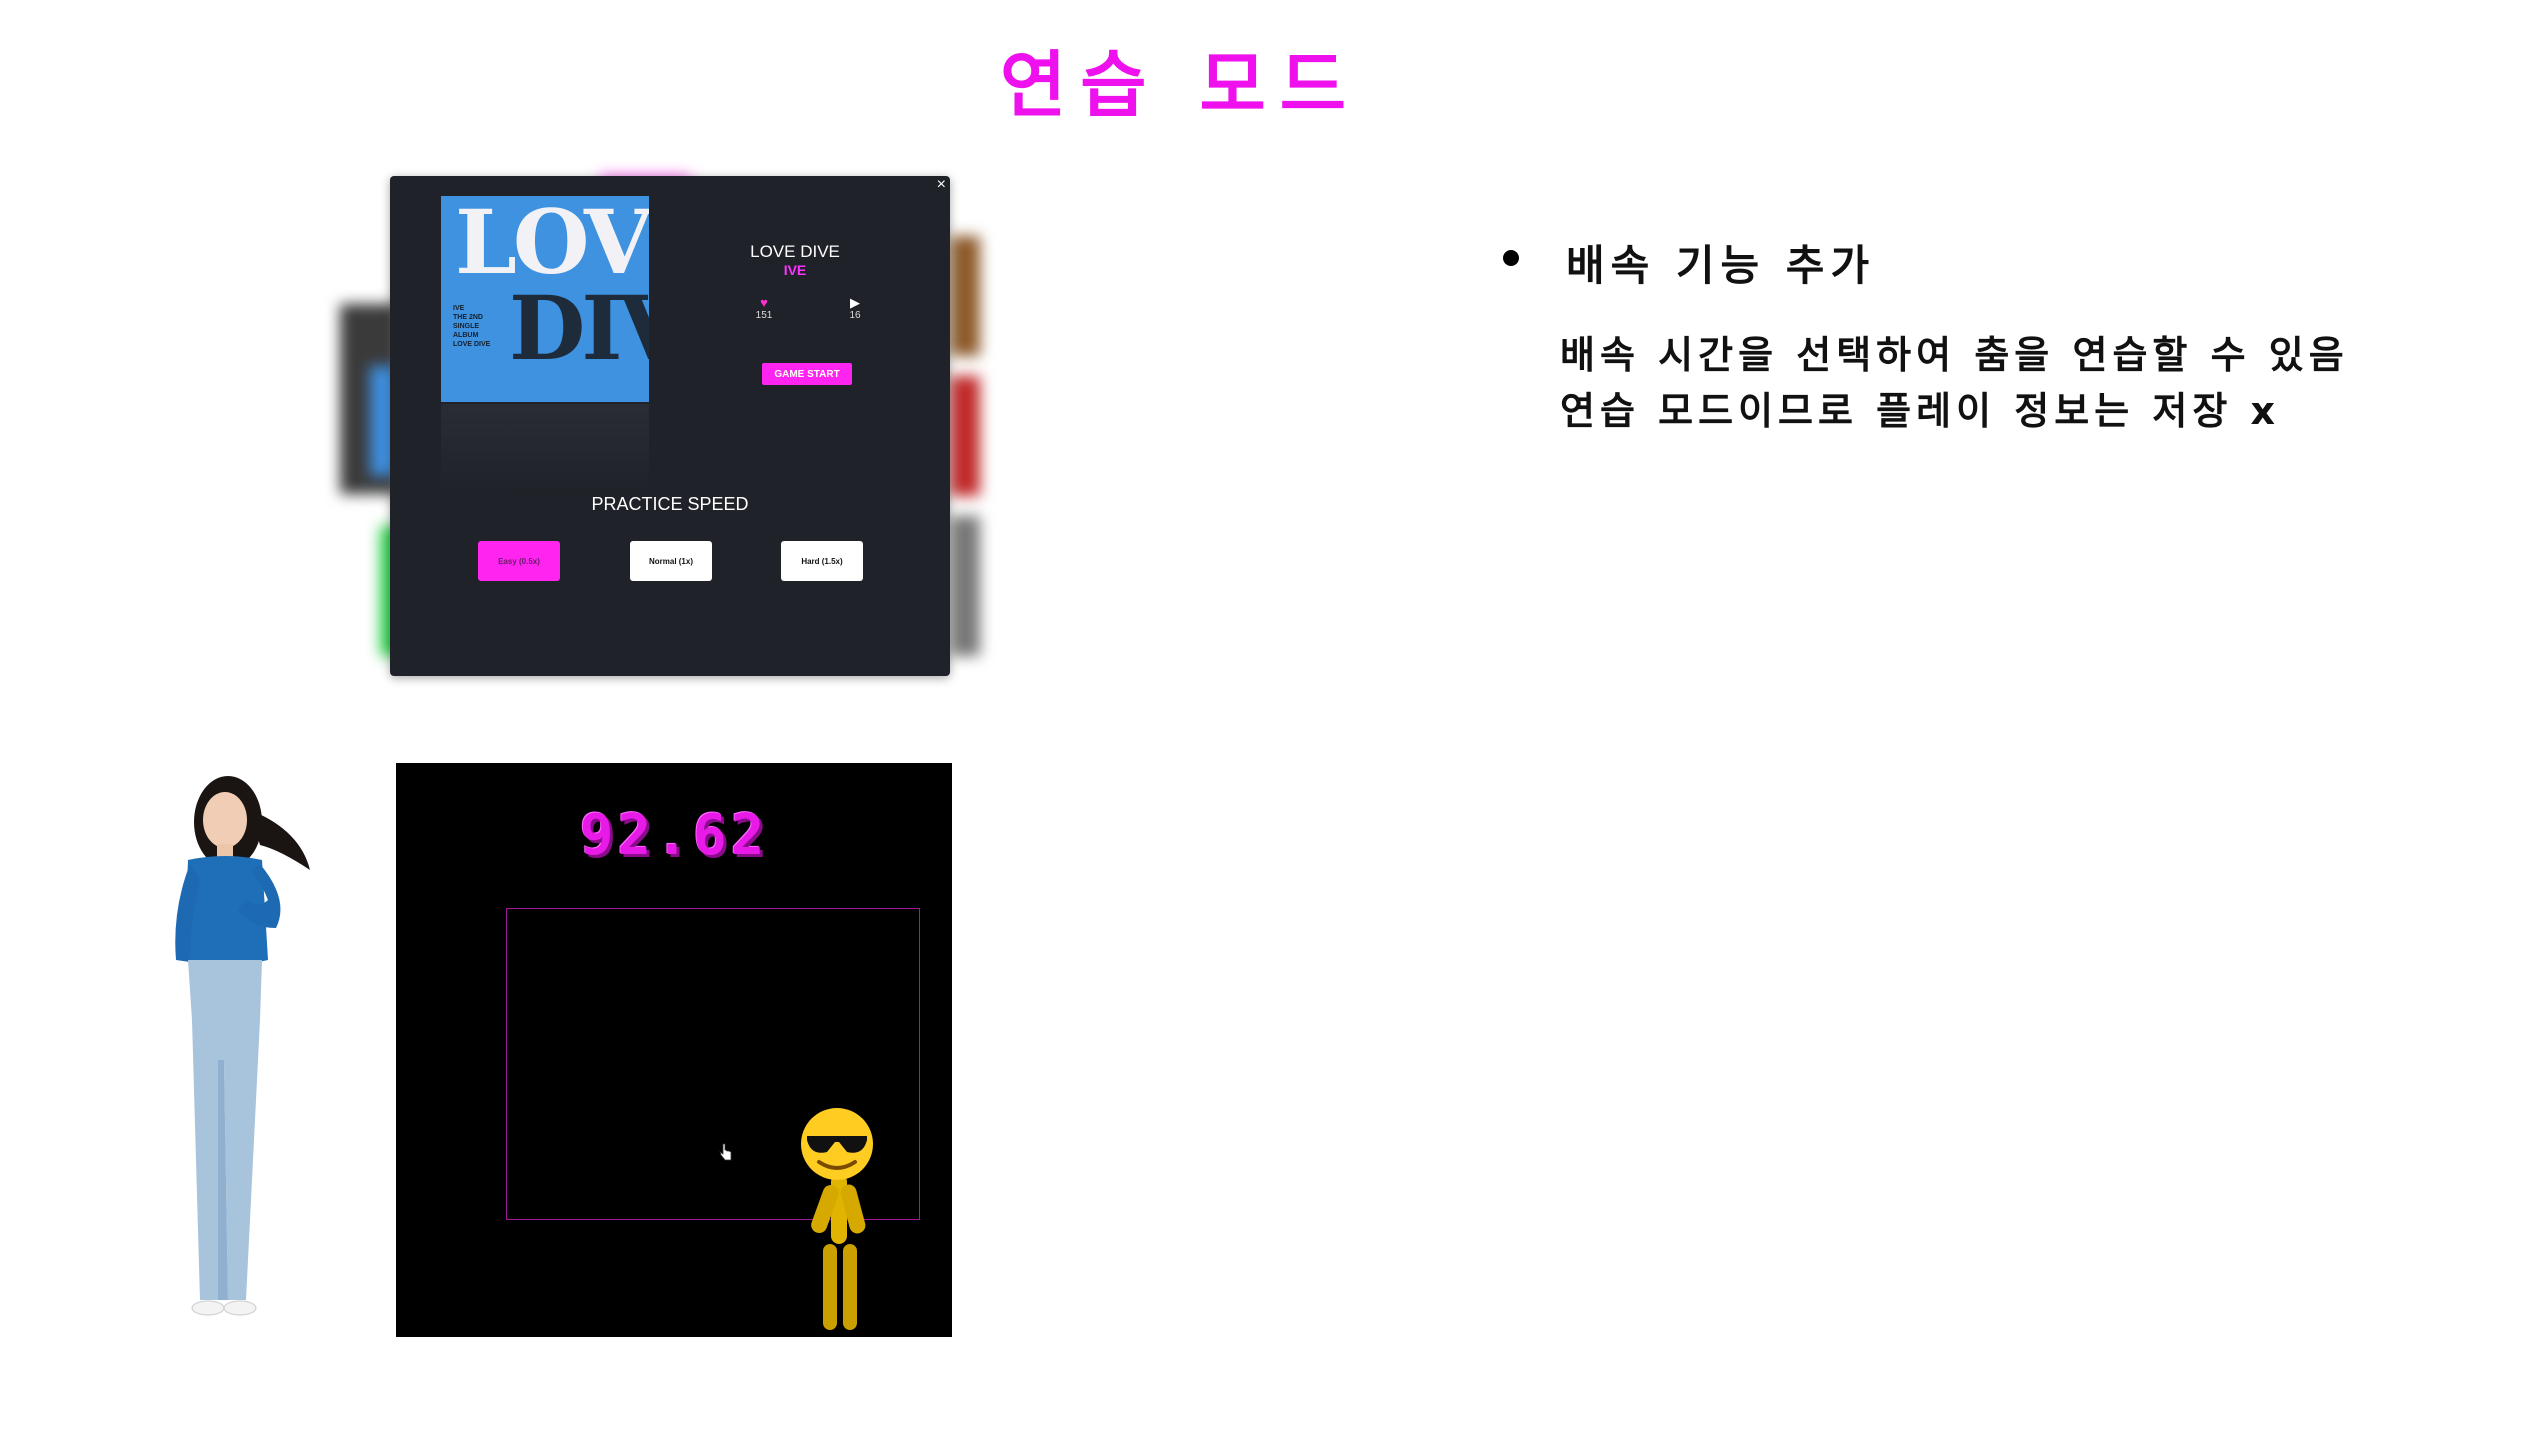 The width and height of the screenshot is (2542, 1451). I want to click on song-artist: IVE, so click(795, 270).